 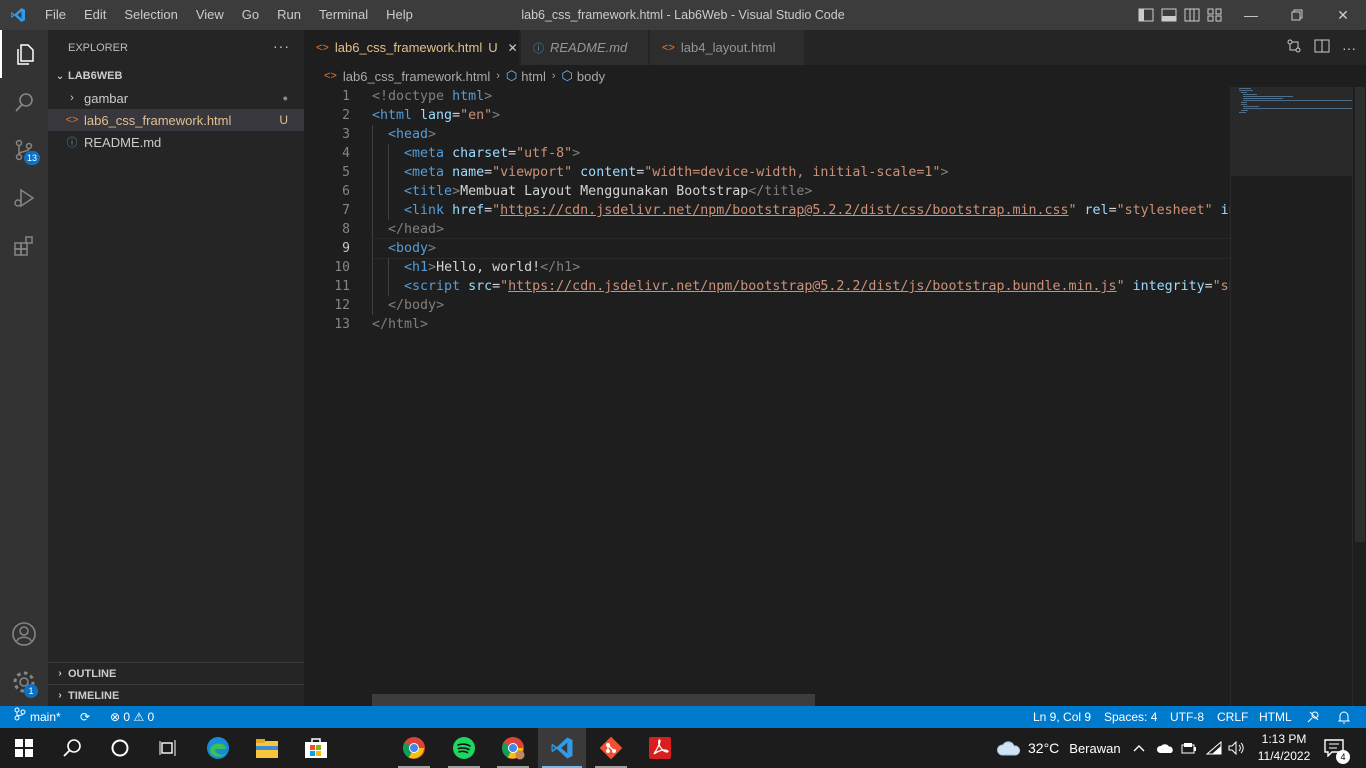 I want to click on tab-close-icon: ✕, so click(x=513, y=48).